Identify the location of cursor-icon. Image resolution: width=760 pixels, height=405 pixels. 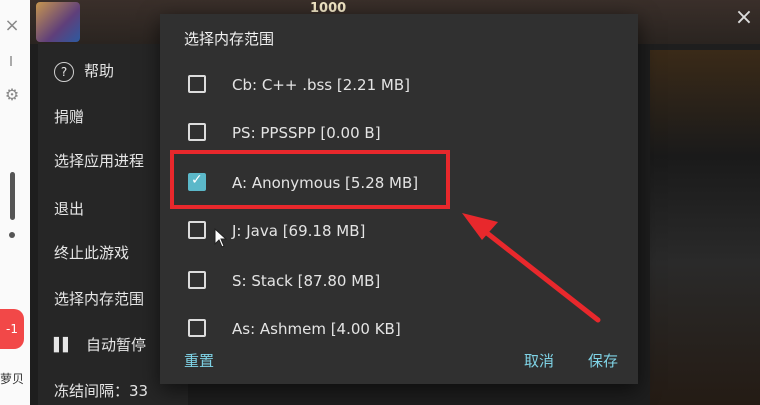
(221, 238).